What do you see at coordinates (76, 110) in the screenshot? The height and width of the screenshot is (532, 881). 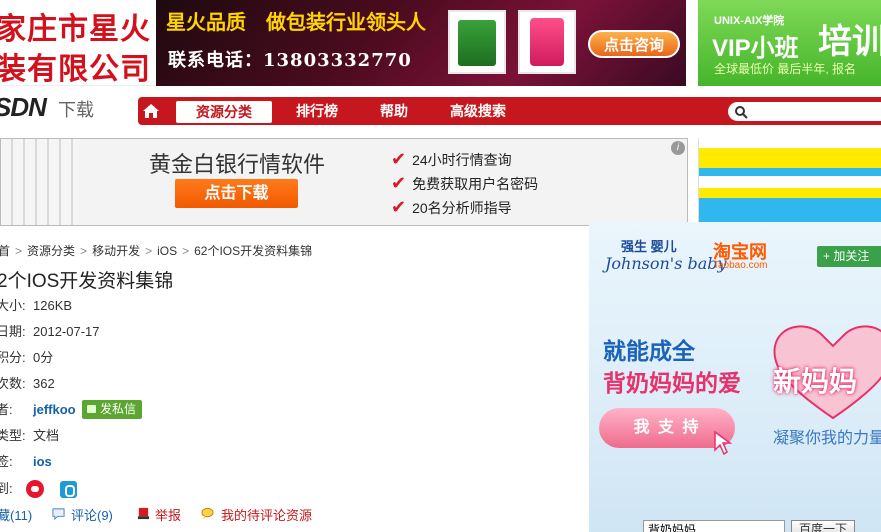 I see `logo-subtitle: 下载` at bounding box center [76, 110].